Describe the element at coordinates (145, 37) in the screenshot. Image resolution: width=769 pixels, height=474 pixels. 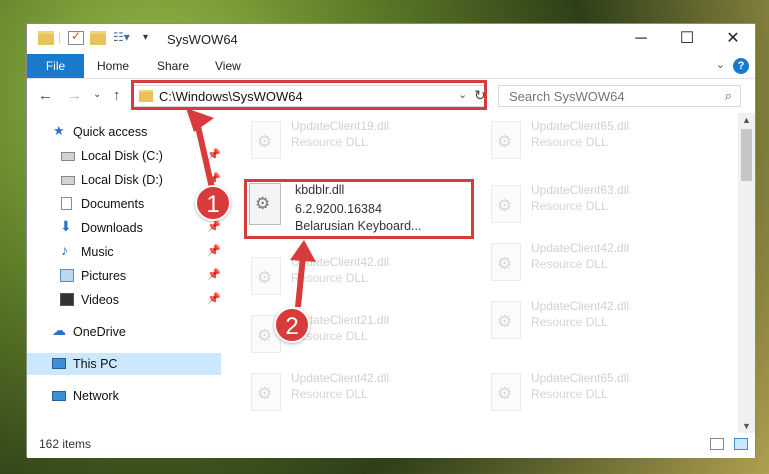
I see `chevron-down-icon: ▾` at that location.